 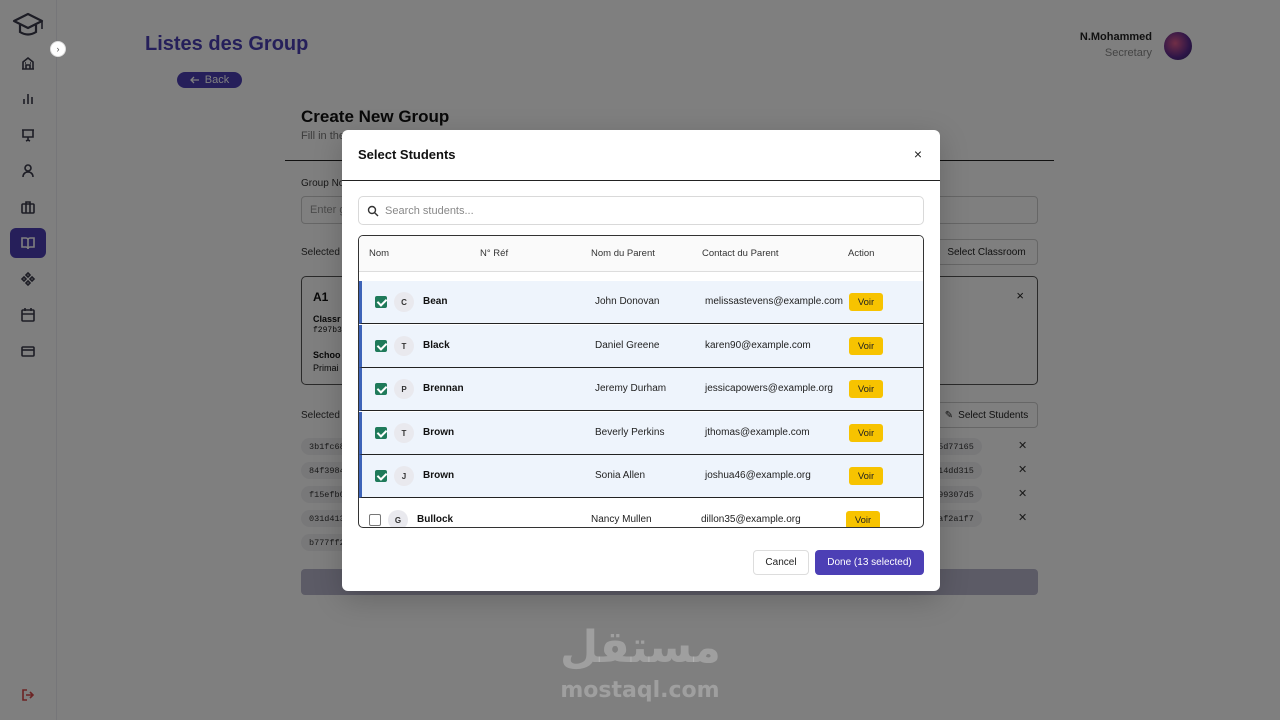 What do you see at coordinates (494, 253) in the screenshot?
I see `column-header-ref: N° Réf` at bounding box center [494, 253].